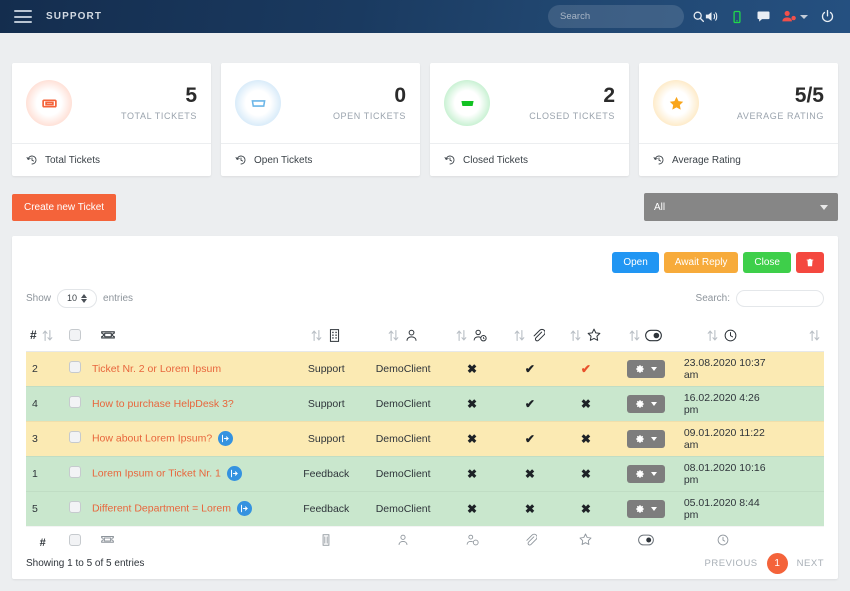  I want to click on column-header-client, so click(403, 336).